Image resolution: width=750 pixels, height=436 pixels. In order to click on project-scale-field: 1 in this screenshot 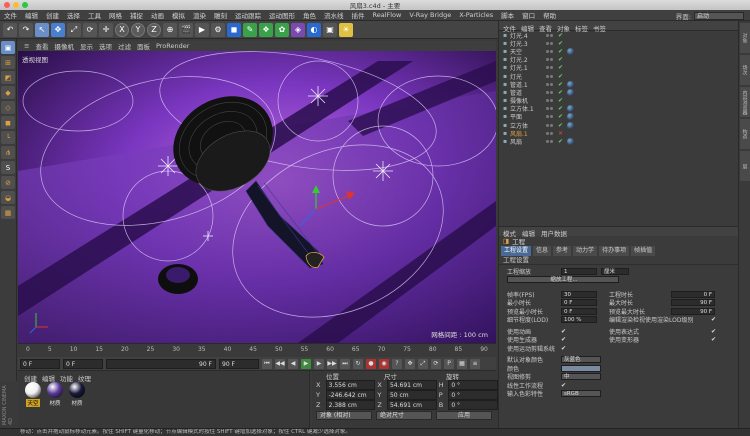, I will do `click(579, 271)`.